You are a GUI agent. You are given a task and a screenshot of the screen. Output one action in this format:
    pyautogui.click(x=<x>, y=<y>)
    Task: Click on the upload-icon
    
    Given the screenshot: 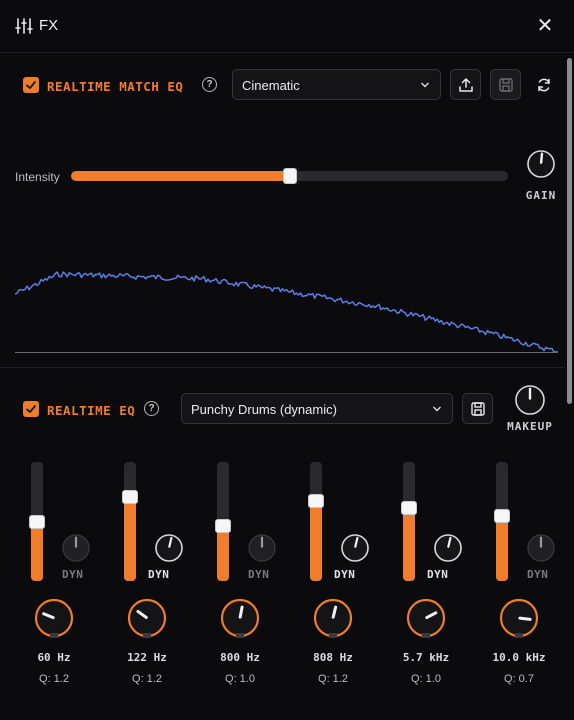 What is the action you would take?
    pyautogui.click(x=466, y=85)
    